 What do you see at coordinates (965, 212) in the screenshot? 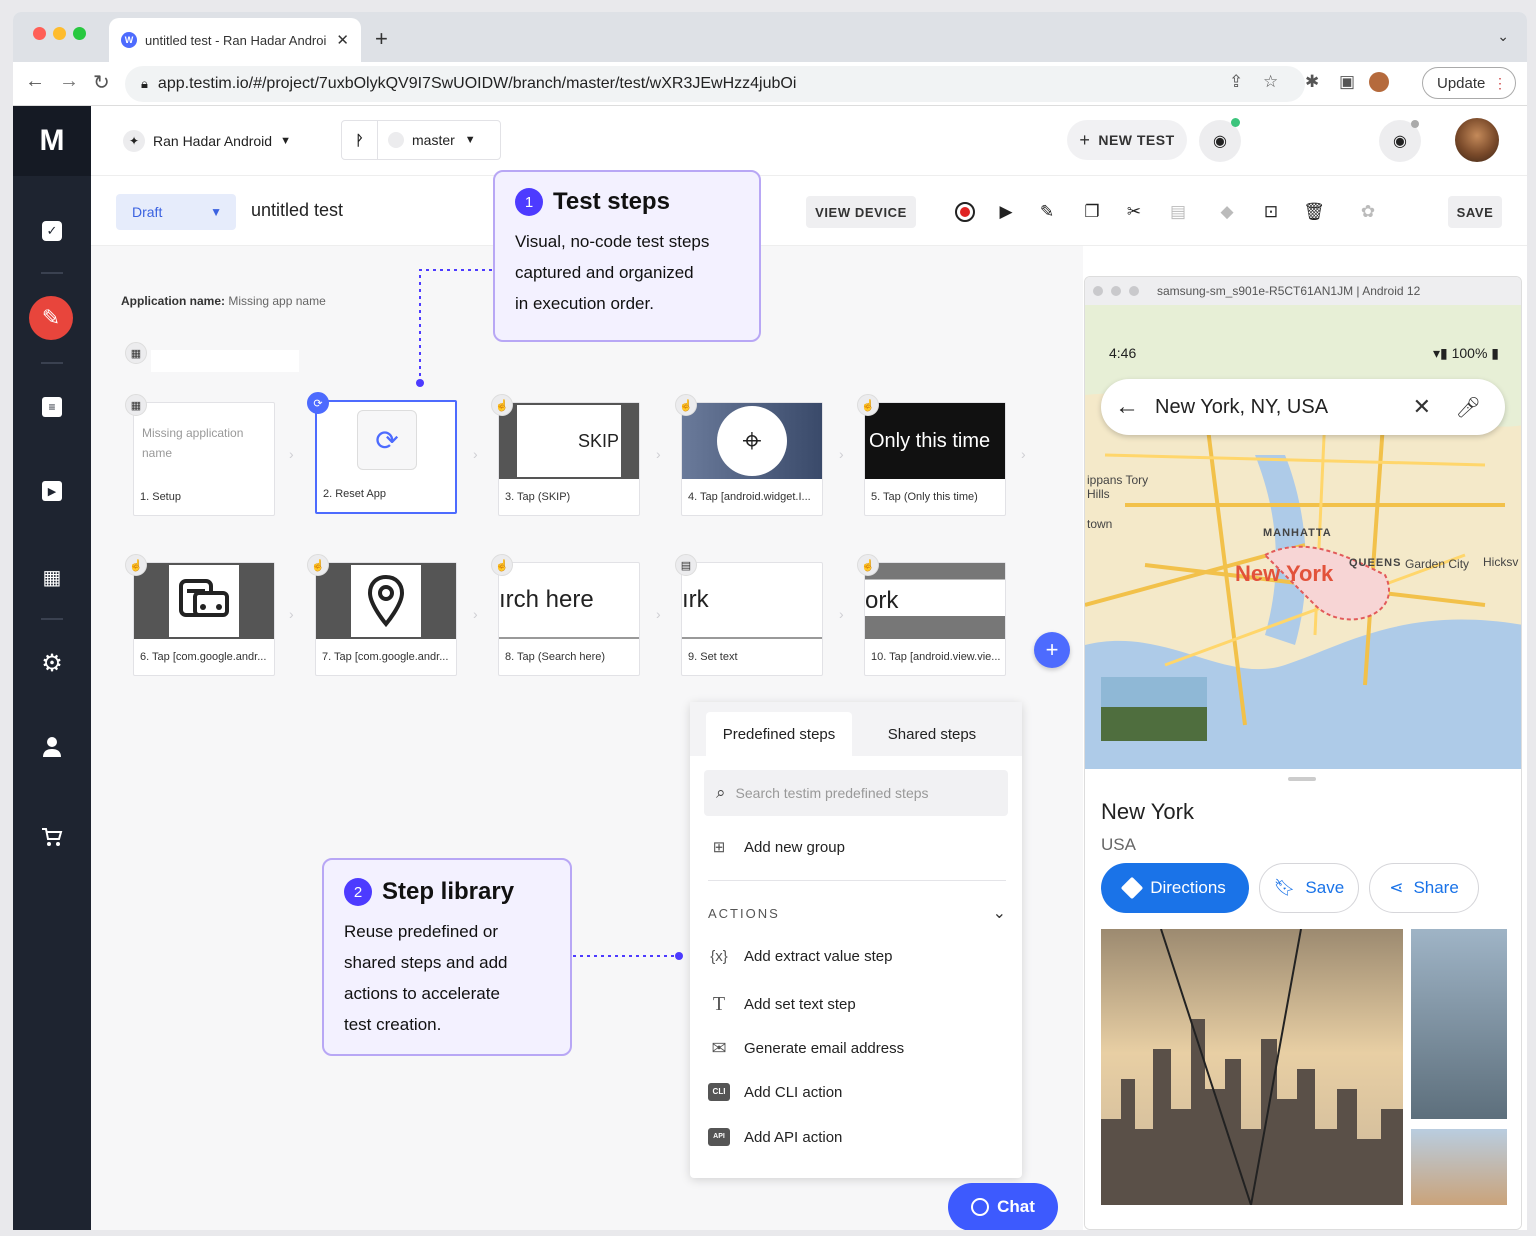
I see `record-icon` at bounding box center [965, 212].